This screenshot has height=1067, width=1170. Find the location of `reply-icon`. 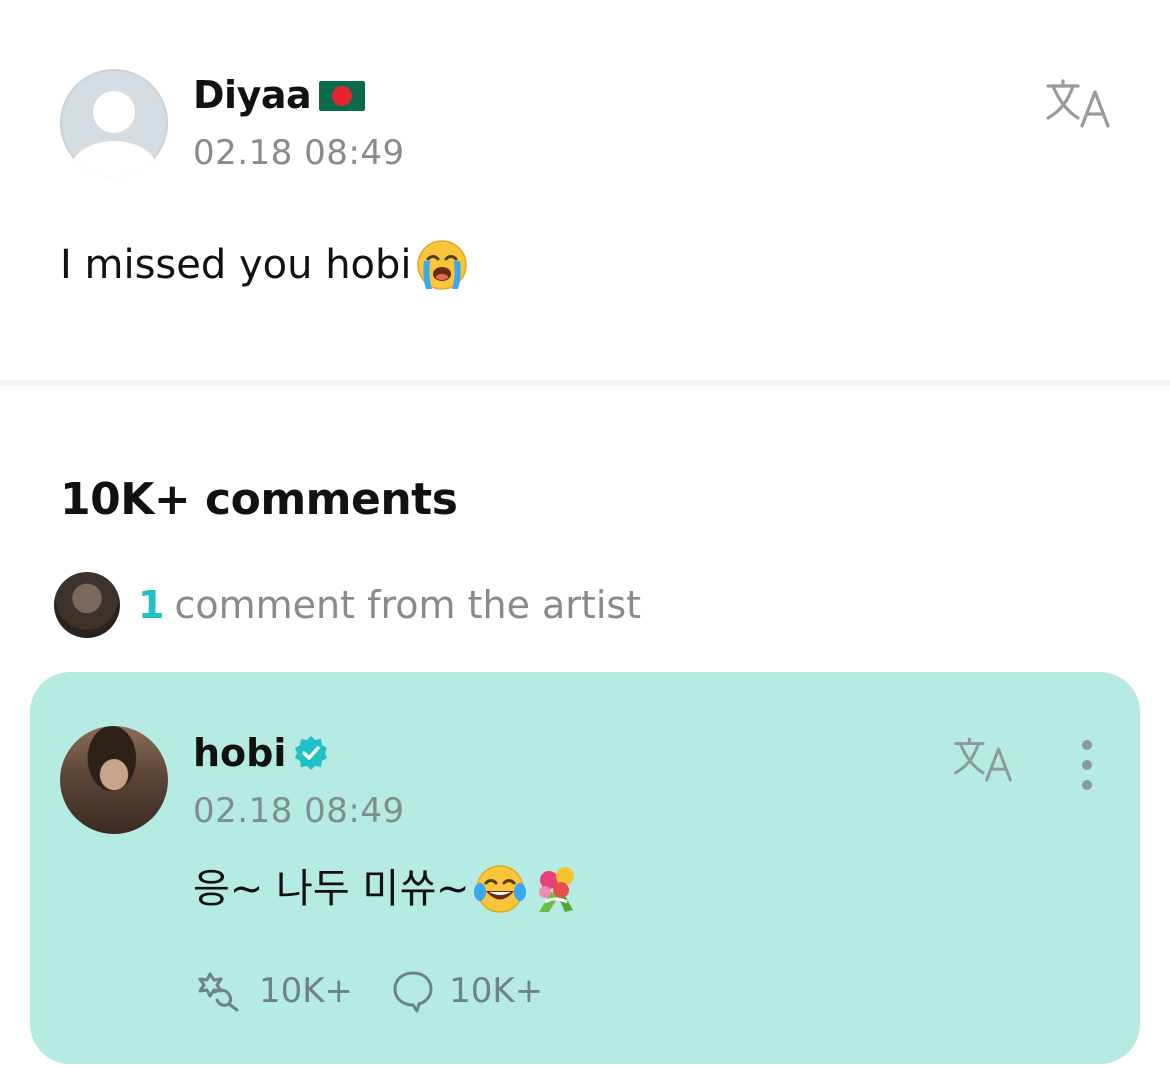

reply-icon is located at coordinates (413, 992).